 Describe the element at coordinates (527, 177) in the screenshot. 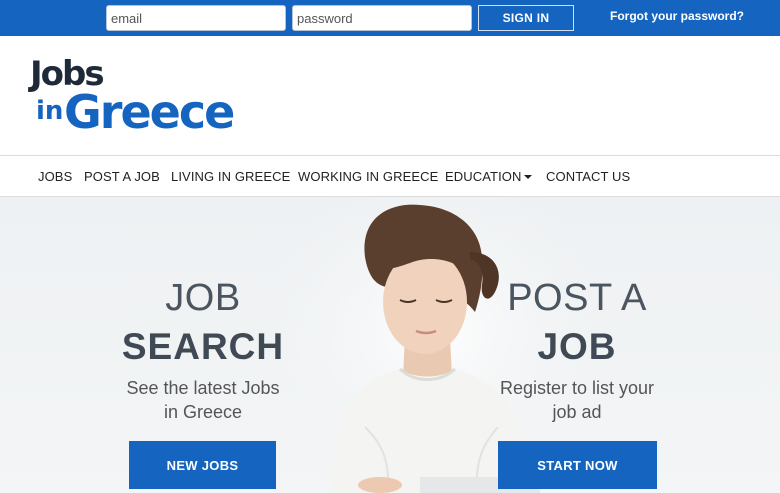

I see `caret-down-icon` at that location.